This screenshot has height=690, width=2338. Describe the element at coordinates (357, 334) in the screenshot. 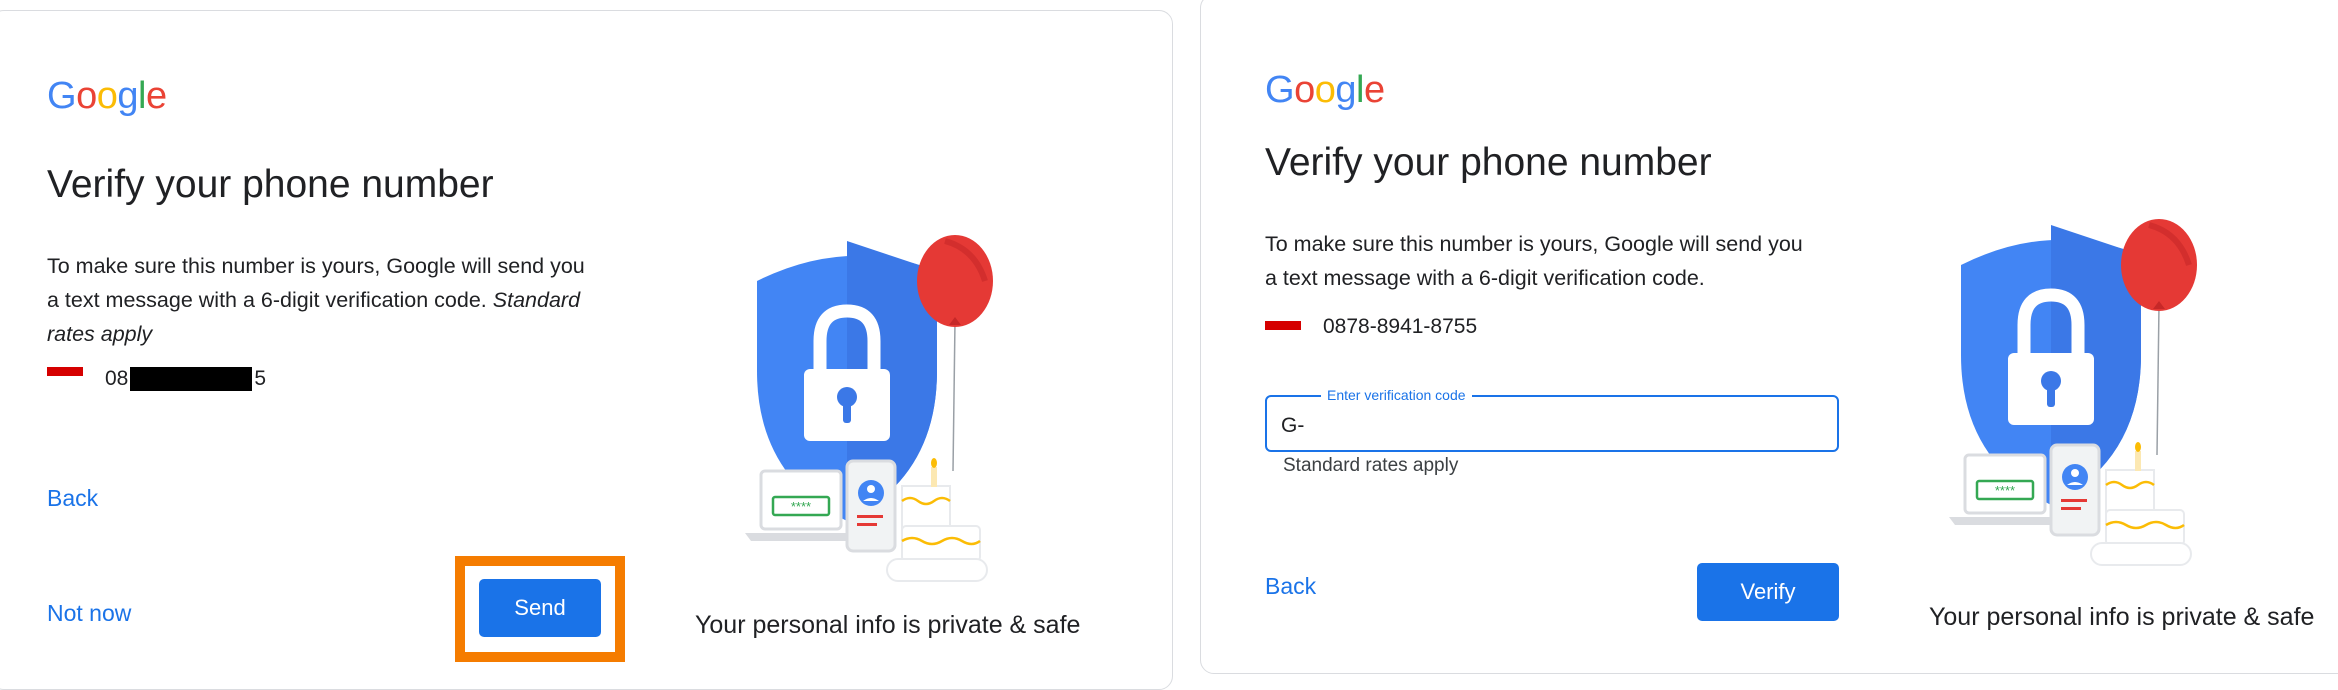

I see `description-line: rates apply` at that location.